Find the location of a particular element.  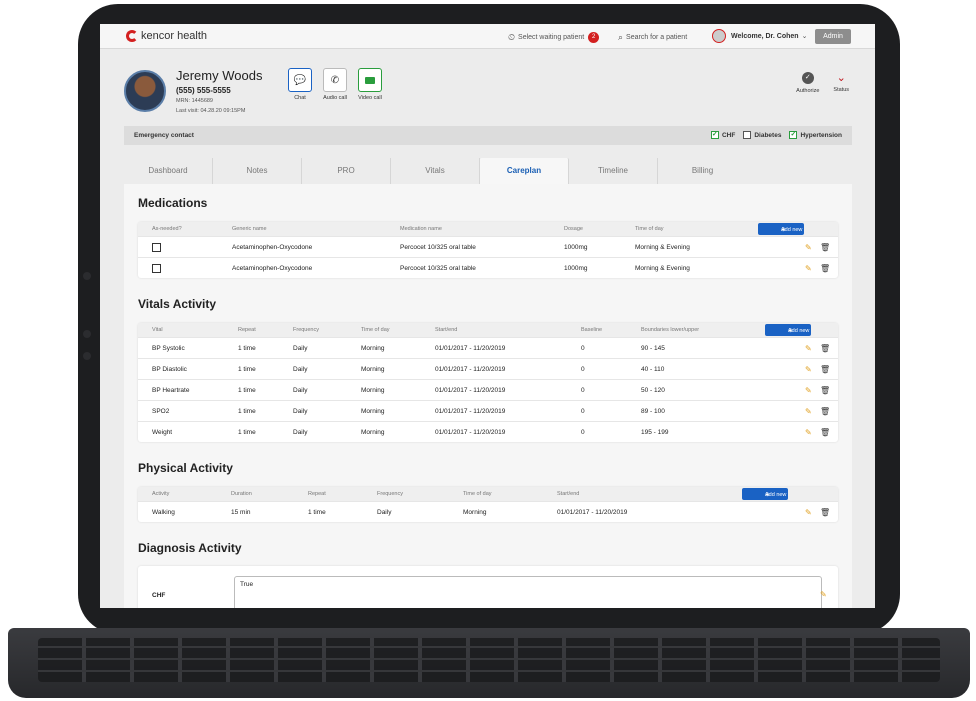

column-header: Duration is located at coordinates (241, 494).